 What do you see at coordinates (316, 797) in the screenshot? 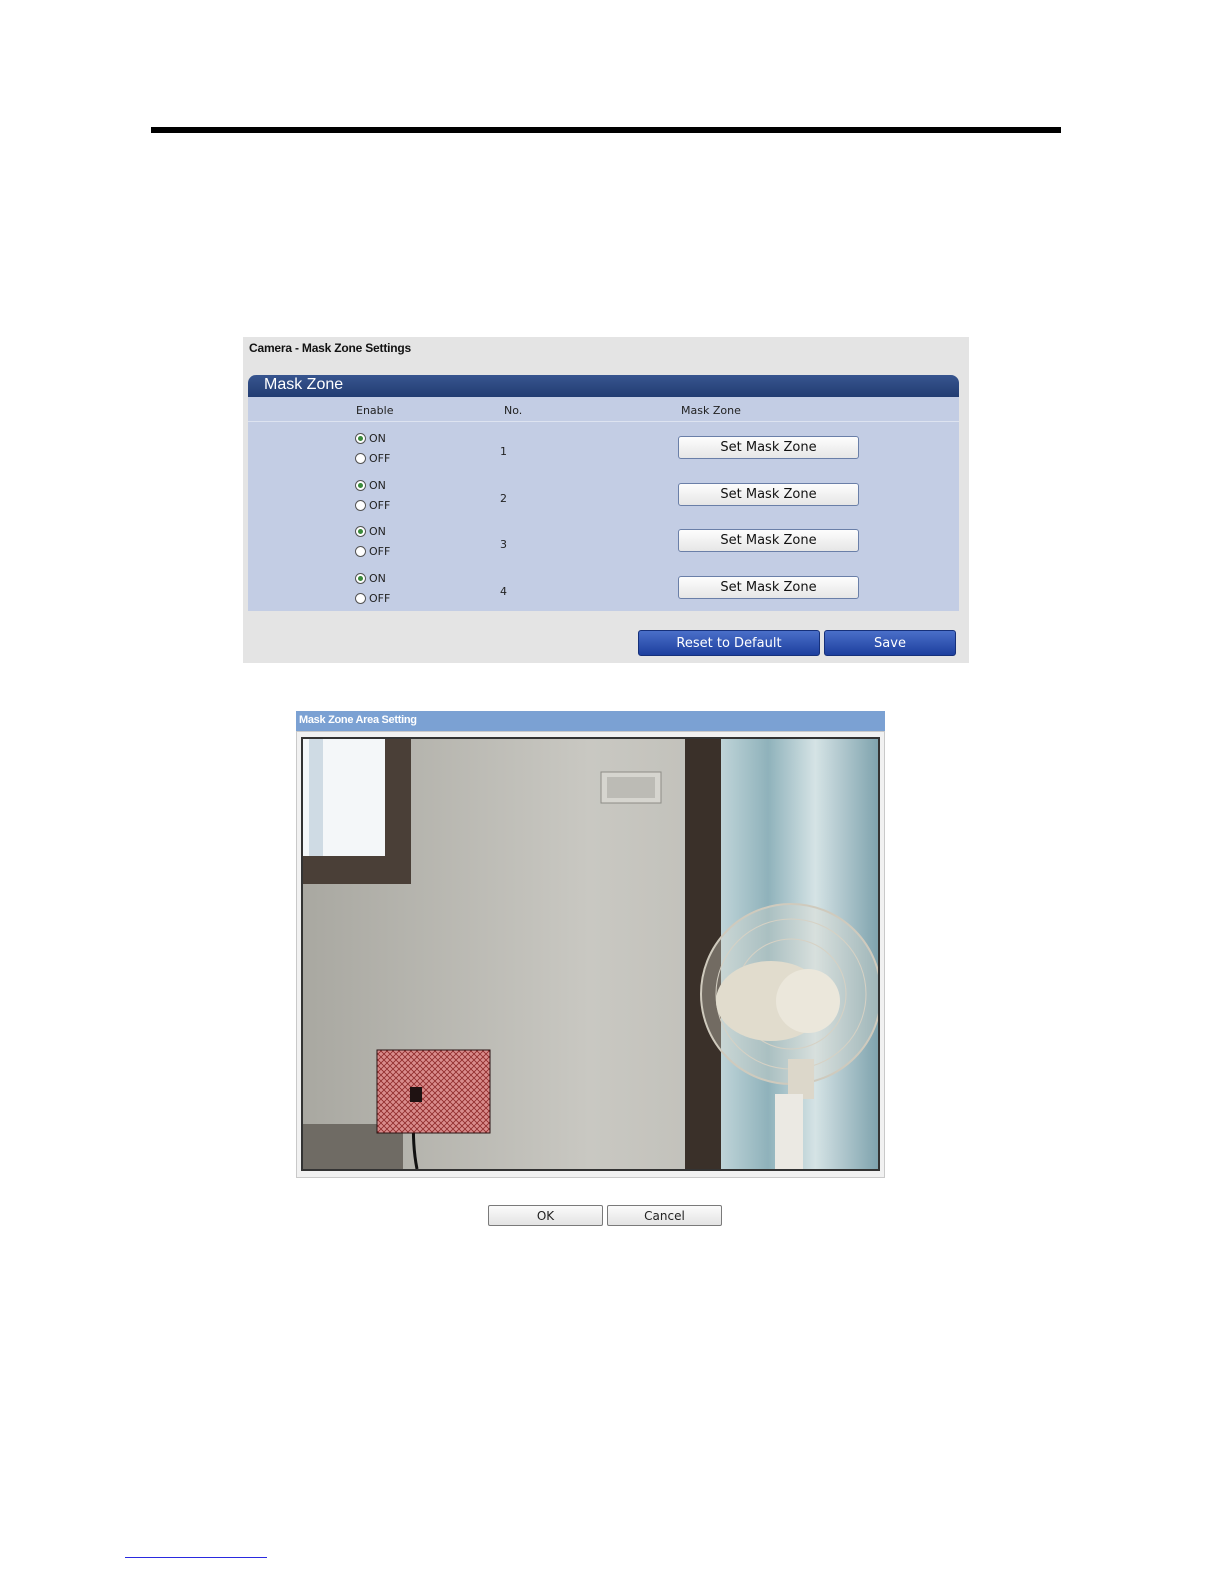
I see `window-curtain-edge` at bounding box center [316, 797].